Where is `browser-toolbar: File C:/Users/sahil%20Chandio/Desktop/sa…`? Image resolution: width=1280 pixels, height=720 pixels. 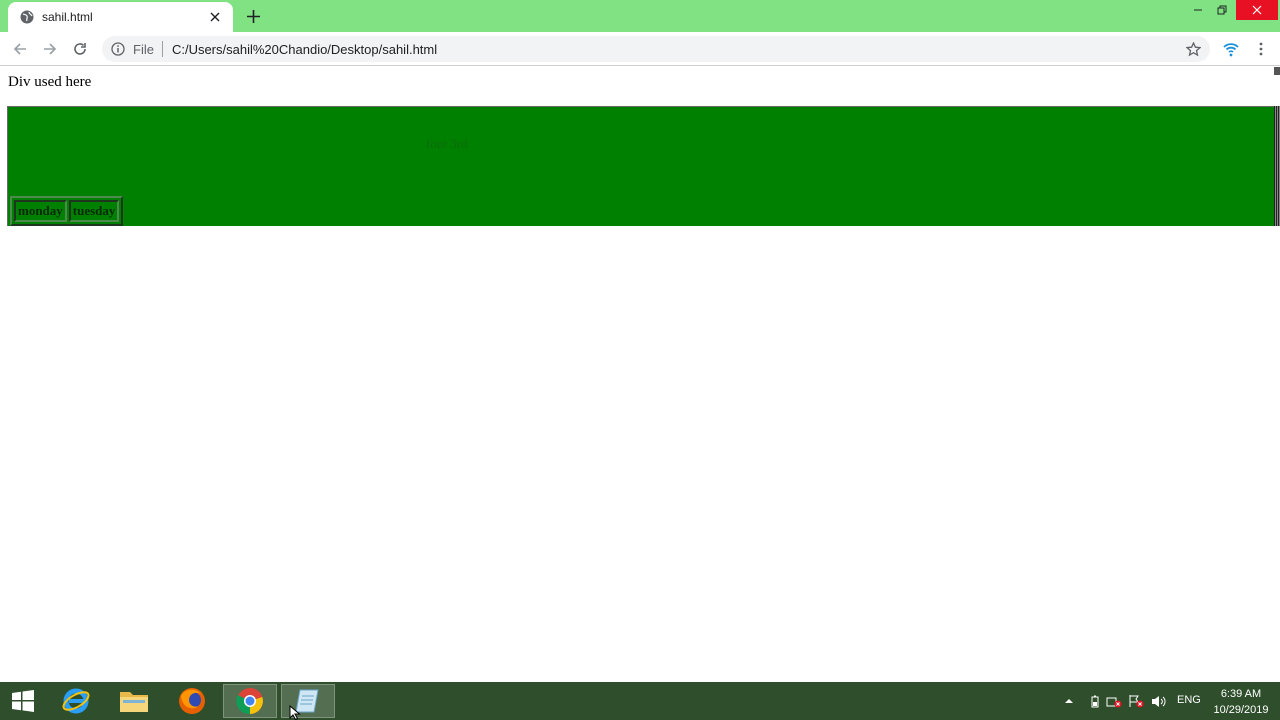 browser-toolbar: File C:/Users/sahil%20Chandio/Desktop/sa… is located at coordinates (640, 49).